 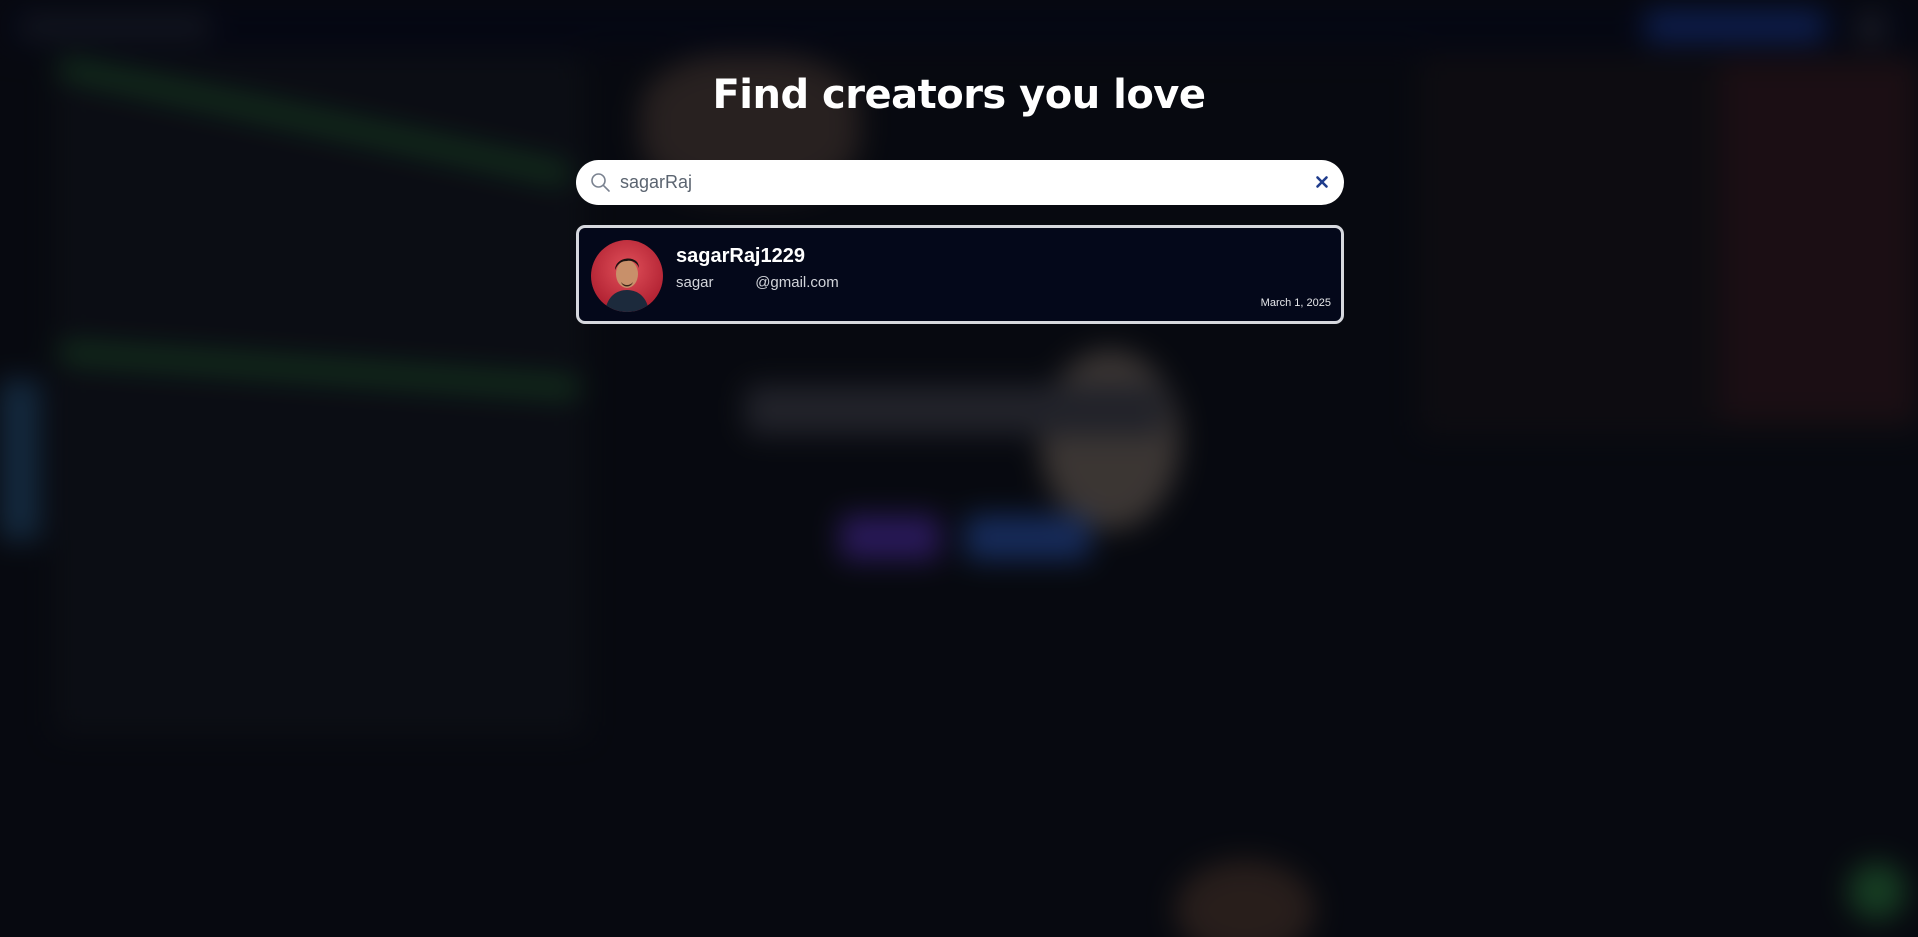 I want to click on clear-search-button, so click(x=1322, y=182).